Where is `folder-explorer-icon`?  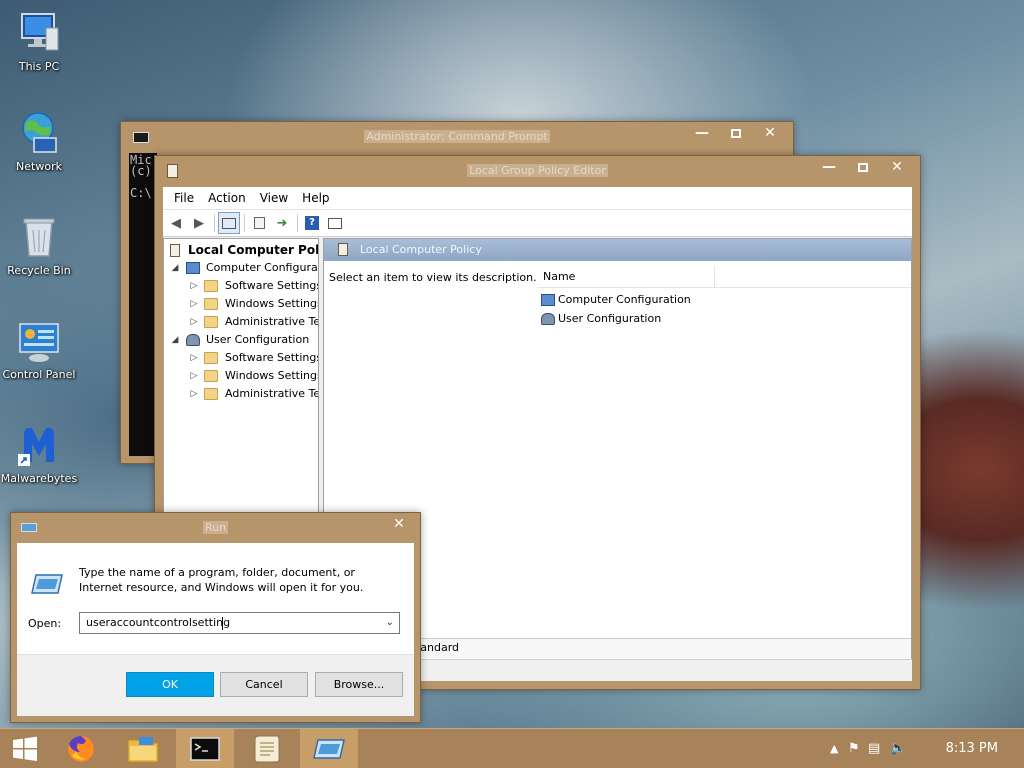 folder-explorer-icon is located at coordinates (143, 750).